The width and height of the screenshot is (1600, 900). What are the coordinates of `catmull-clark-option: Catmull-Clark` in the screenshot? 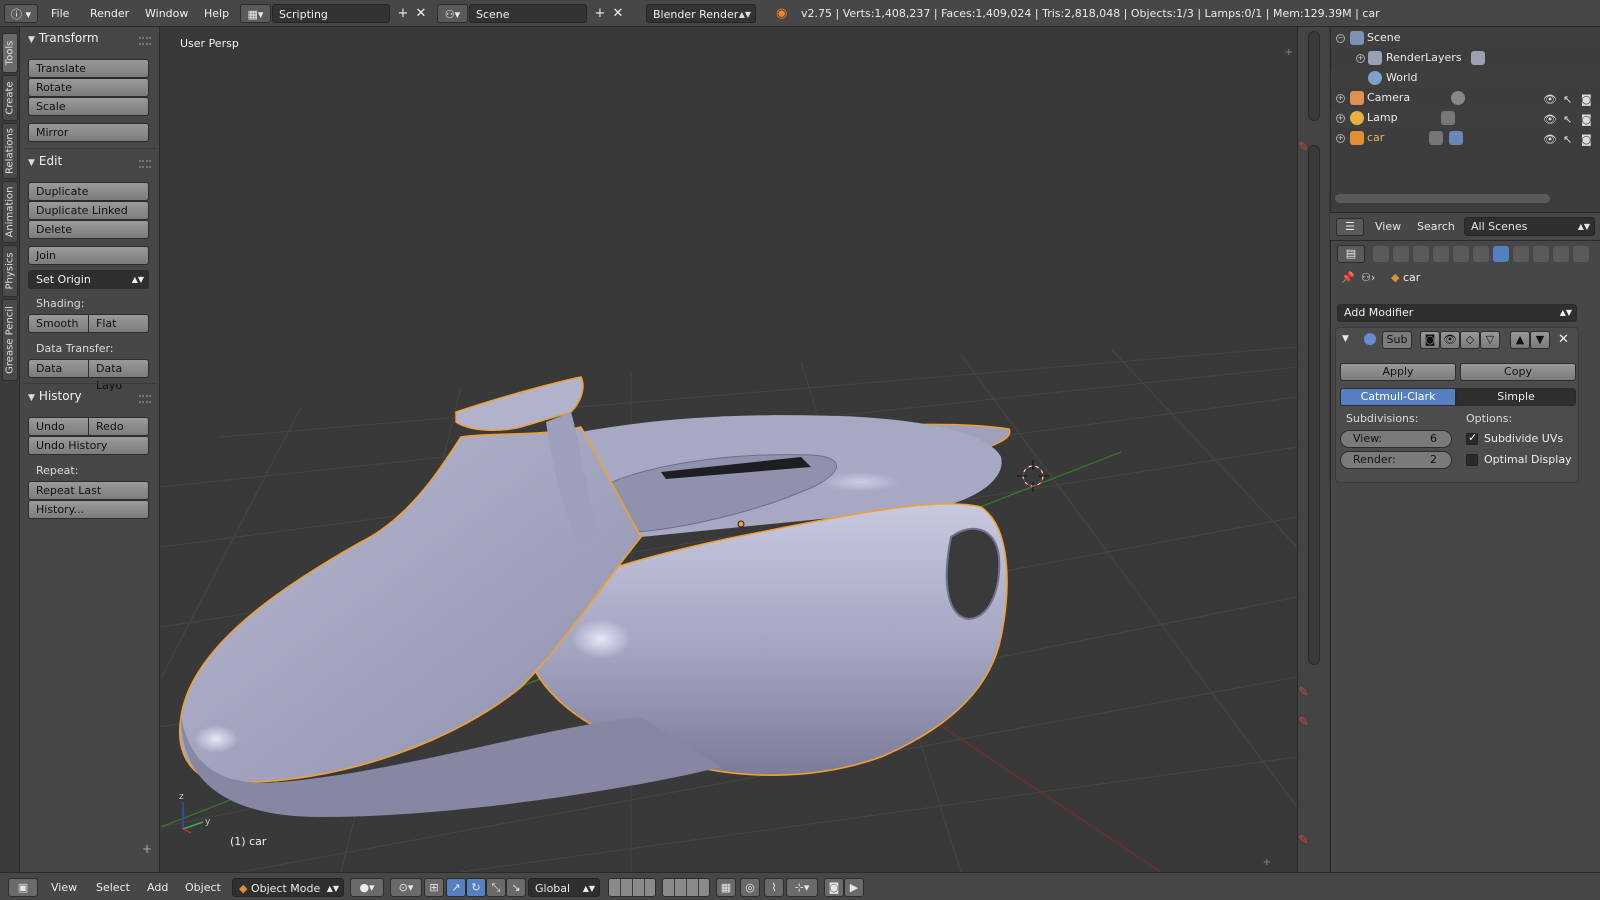 It's located at (1398, 397).